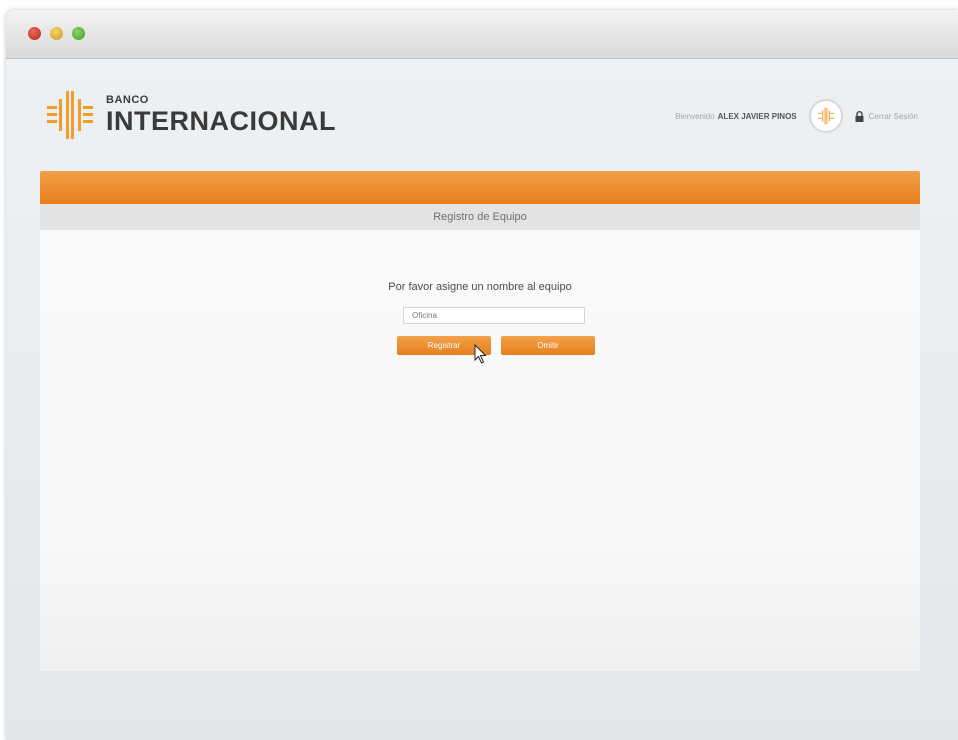 The width and height of the screenshot is (958, 740). Describe the element at coordinates (78, 33) in the screenshot. I see `maximize-window-button` at that location.